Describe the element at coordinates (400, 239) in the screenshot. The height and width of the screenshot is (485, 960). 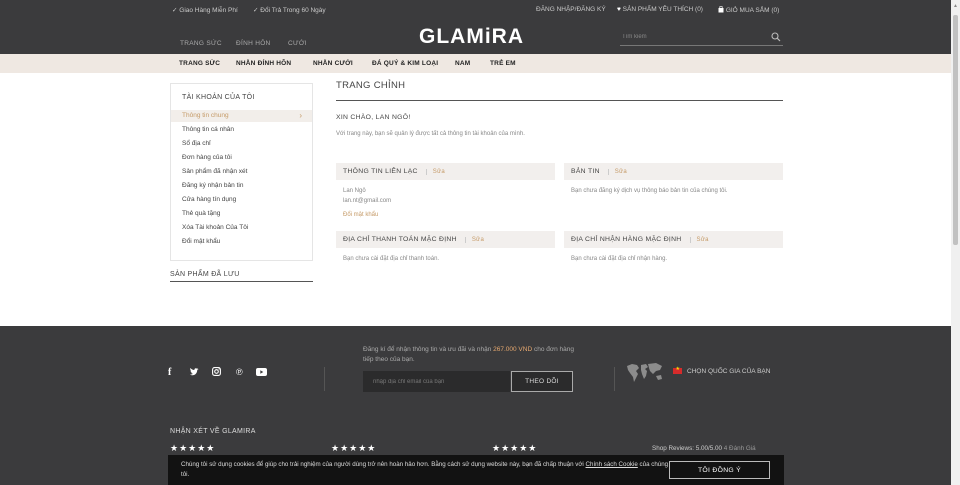
I see `billing-address-title: ĐỊA CHỈ THANH TOÁN MẶC ĐỊNH` at that location.